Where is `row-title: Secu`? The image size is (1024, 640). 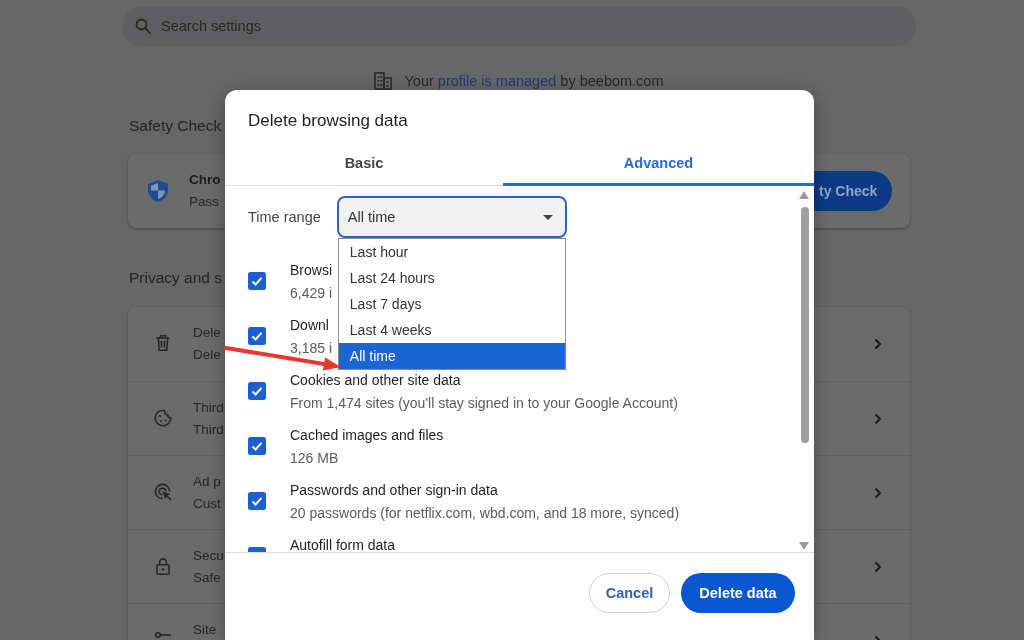 row-title: Secu is located at coordinates (208, 556).